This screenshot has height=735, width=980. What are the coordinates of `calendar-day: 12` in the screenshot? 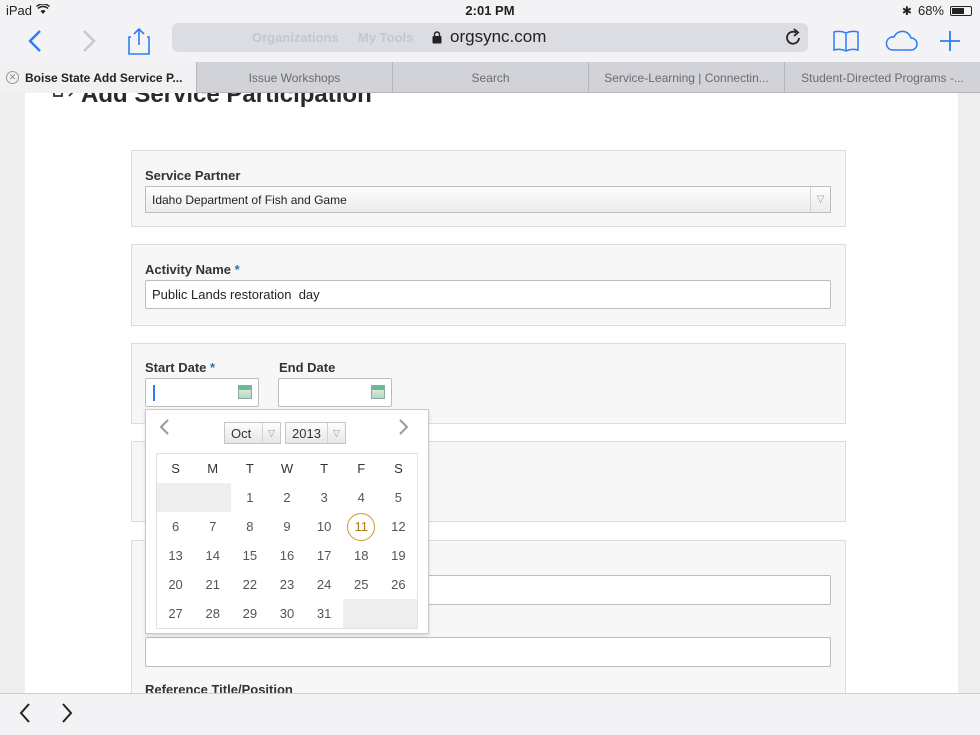 It's located at (398, 526).